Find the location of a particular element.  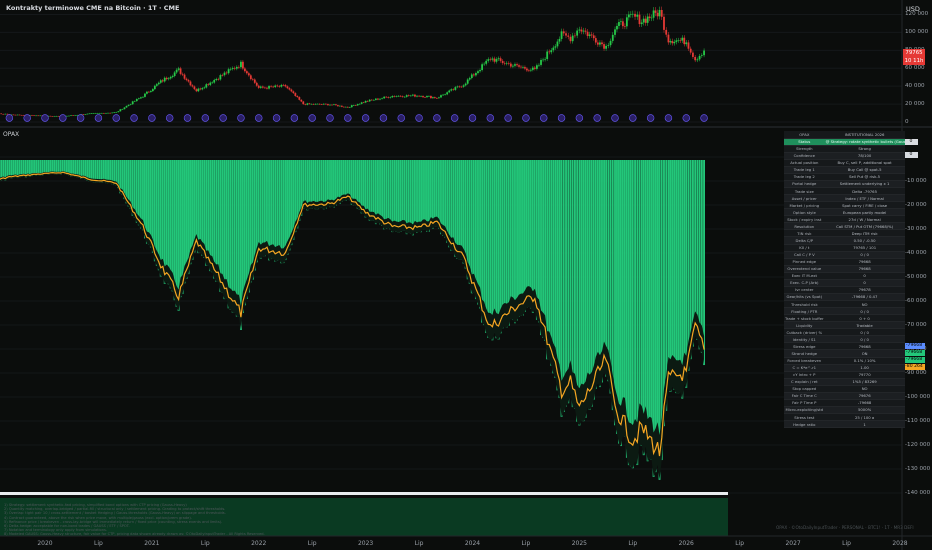

info-row: Liquidity Tradable is located at coordinates (844, 325).